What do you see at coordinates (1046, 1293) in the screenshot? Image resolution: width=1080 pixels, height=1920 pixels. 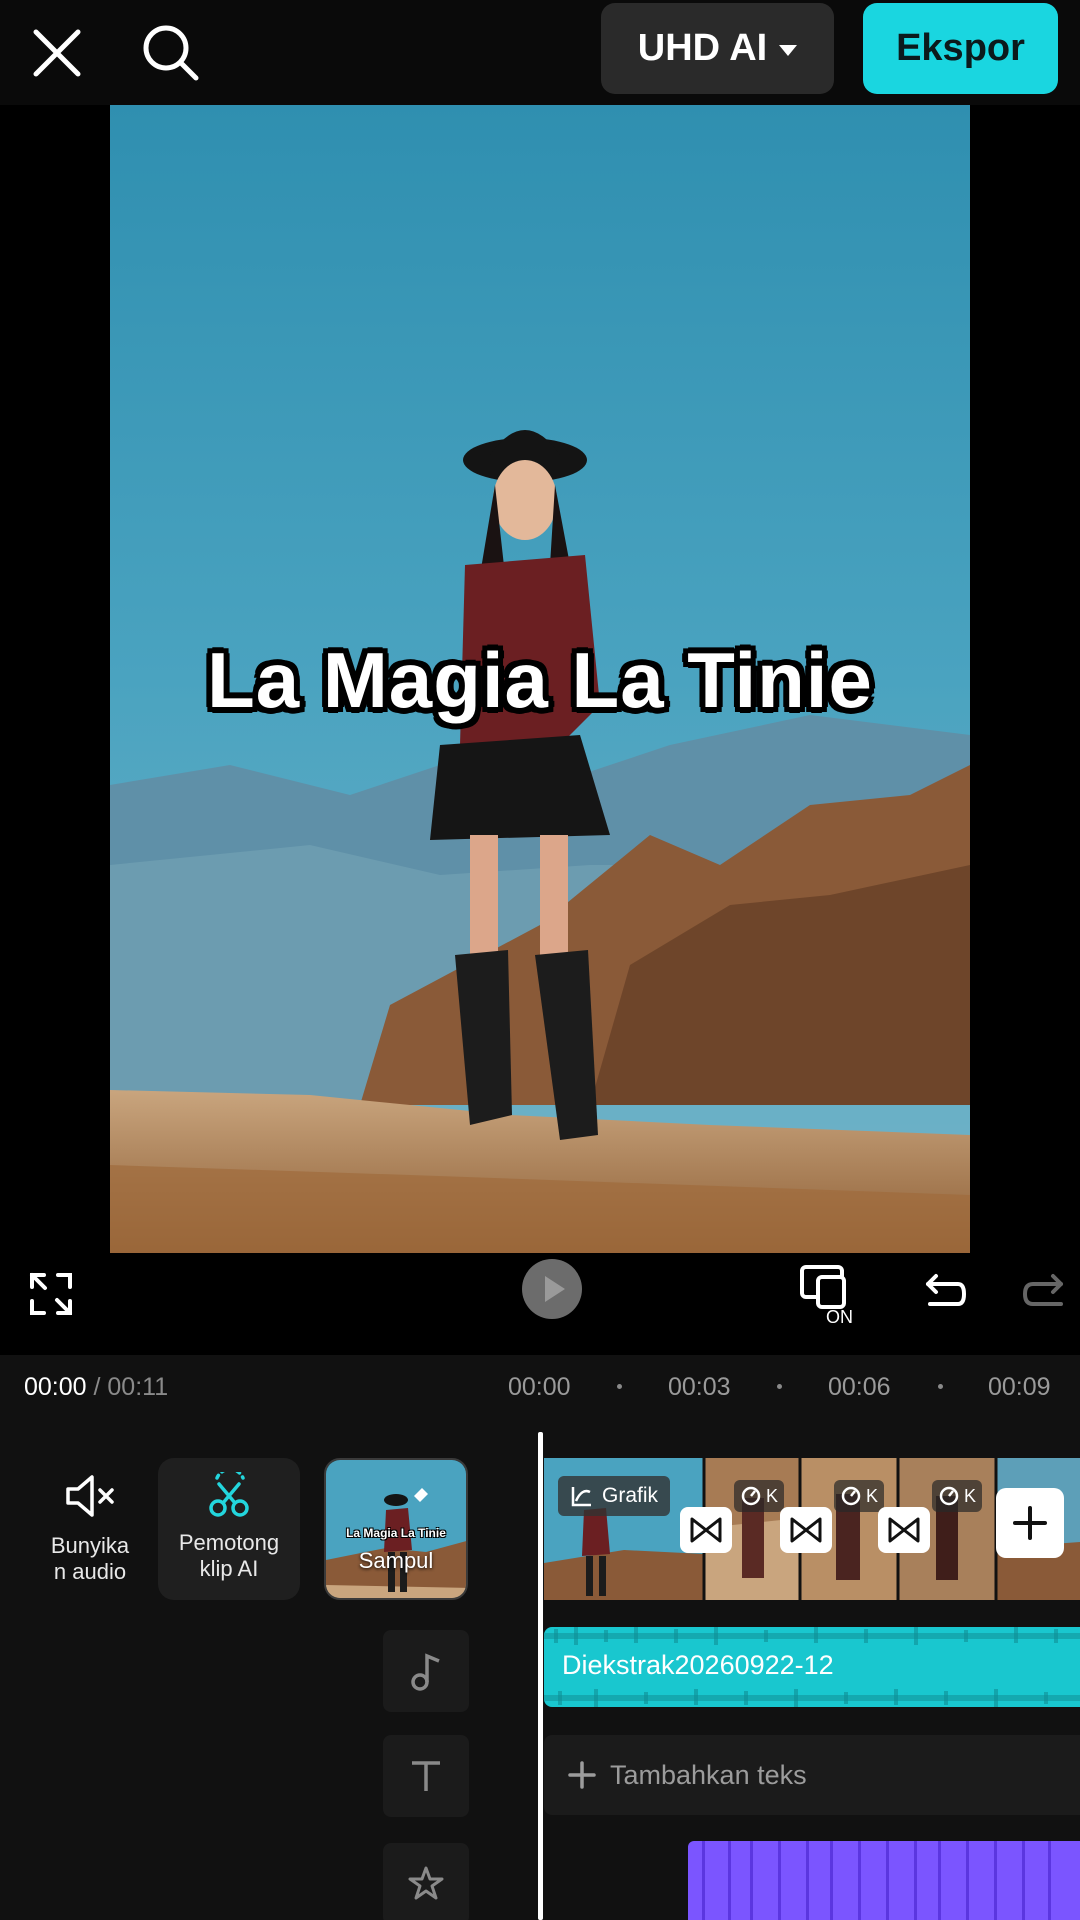 I see `redo-icon` at bounding box center [1046, 1293].